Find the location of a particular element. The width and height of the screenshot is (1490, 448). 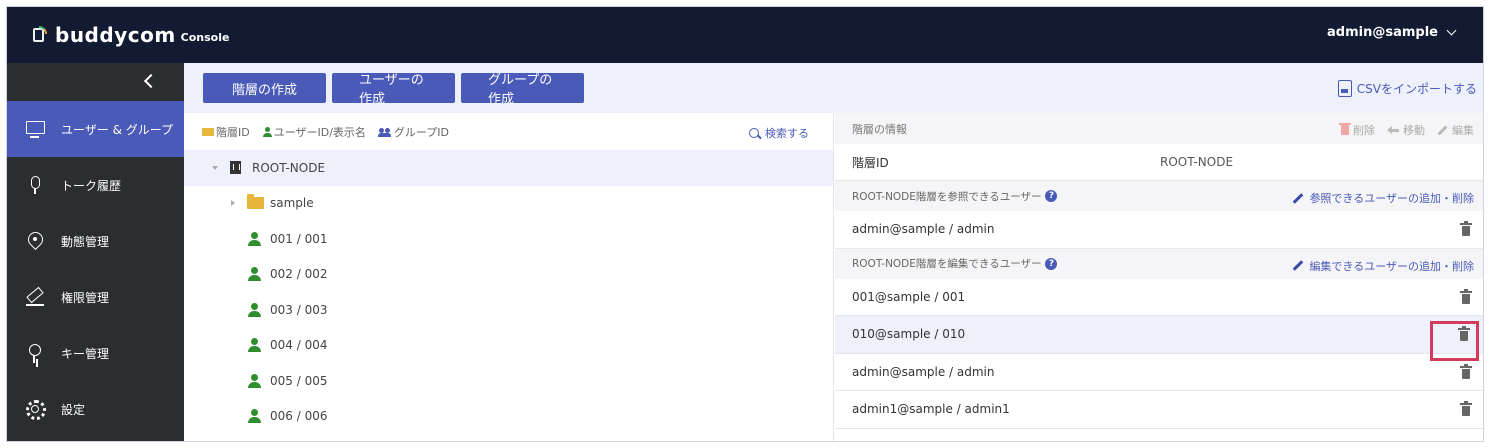

sidebar-item-label: 権限管理 is located at coordinates (85, 297).